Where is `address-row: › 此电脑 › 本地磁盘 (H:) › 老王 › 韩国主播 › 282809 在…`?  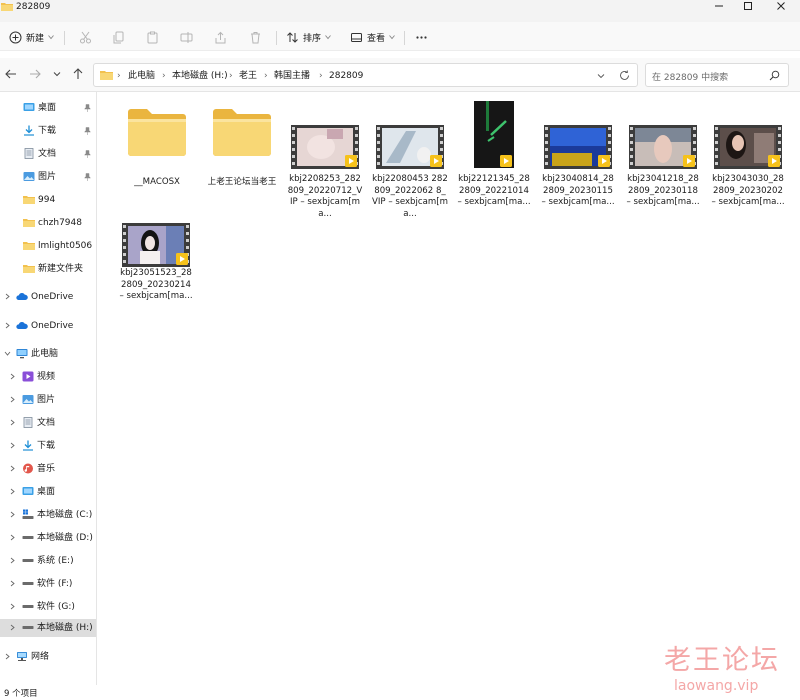 address-row: › 此电脑 › 本地磁盘 (H:) › 老王 › 韩国主播 › 282809 在… is located at coordinates (400, 75).